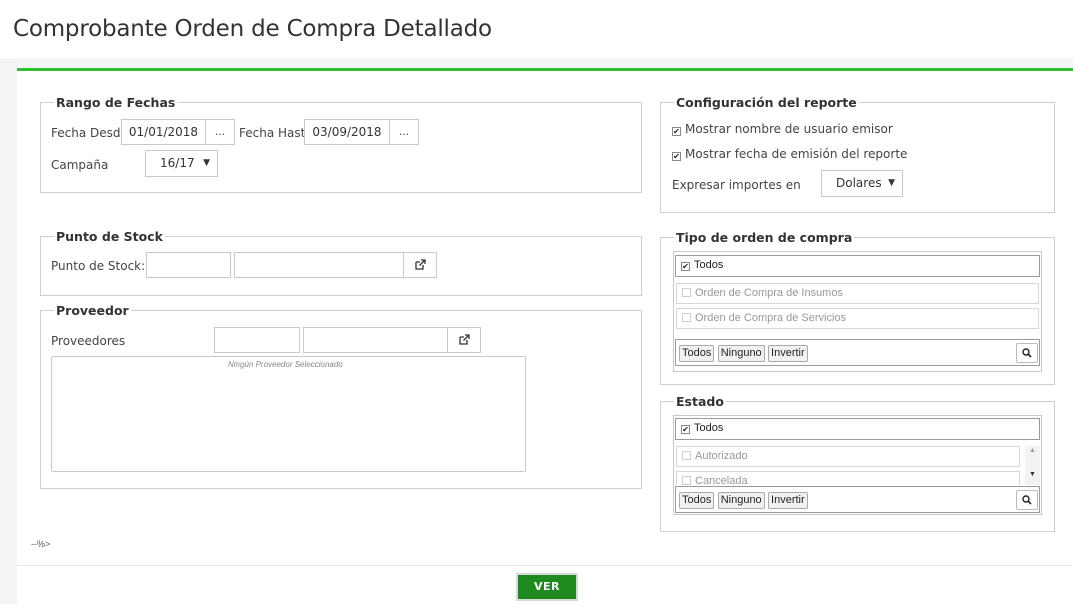 This screenshot has height=604, width=1073. What do you see at coordinates (686, 480) in the screenshot?
I see `estado-cancelada-checkbox` at bounding box center [686, 480].